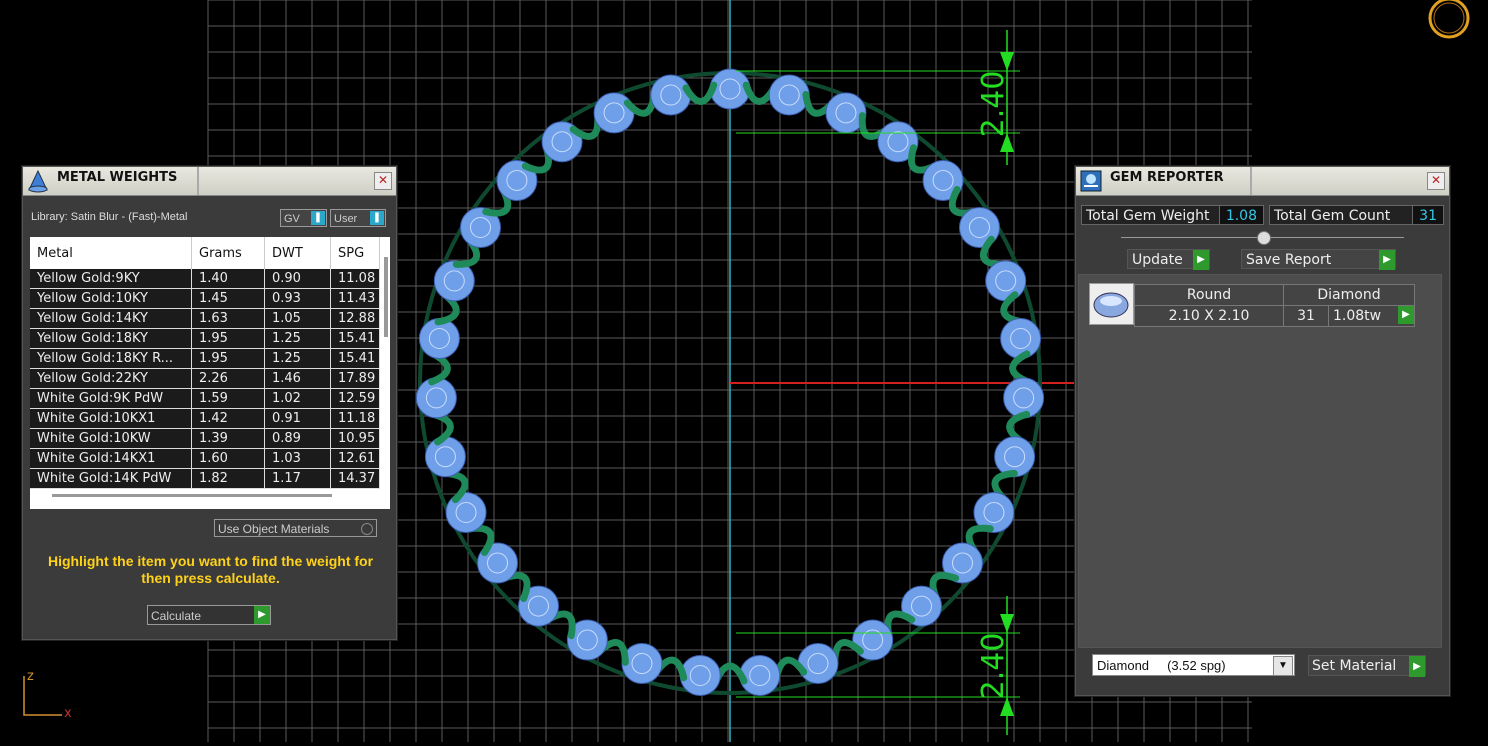 The height and width of the screenshot is (746, 1488). What do you see at coordinates (292, 219) in the screenshot?
I see `gv-toggle-label: GV` at bounding box center [292, 219].